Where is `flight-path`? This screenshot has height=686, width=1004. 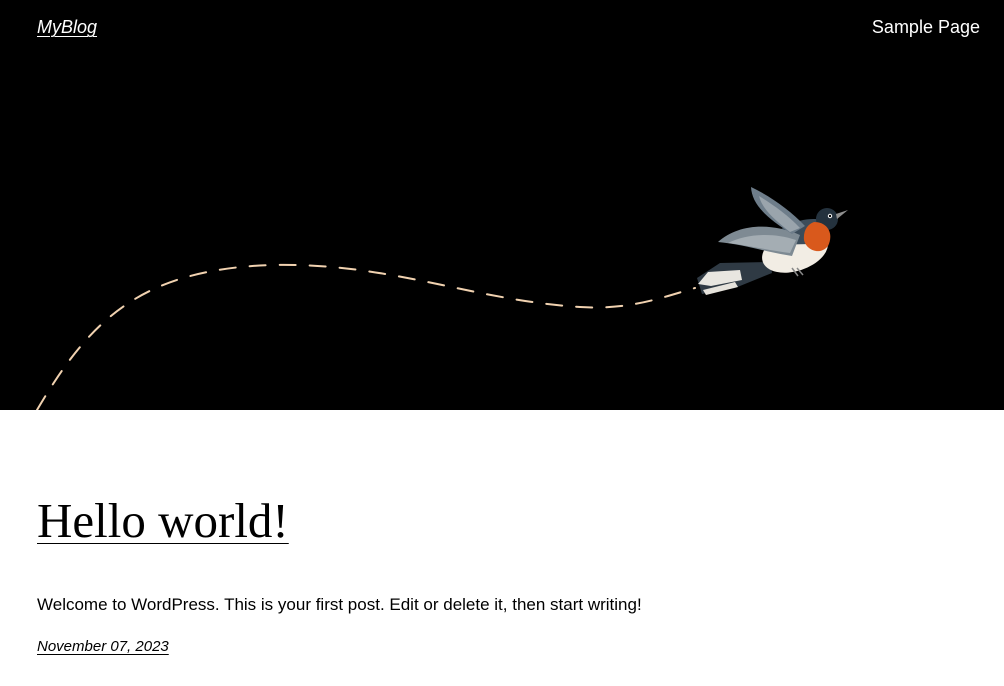 flight-path is located at coordinates (366, 336).